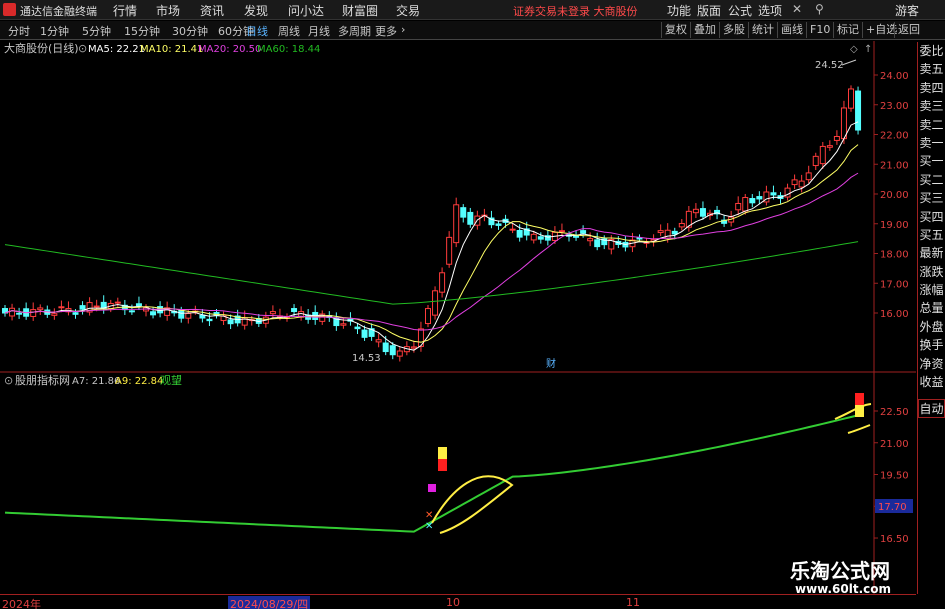 This screenshot has width=945, height=609. I want to click on time-axis: 2024年 2024/08/29/四 10 11, so click(458, 601).